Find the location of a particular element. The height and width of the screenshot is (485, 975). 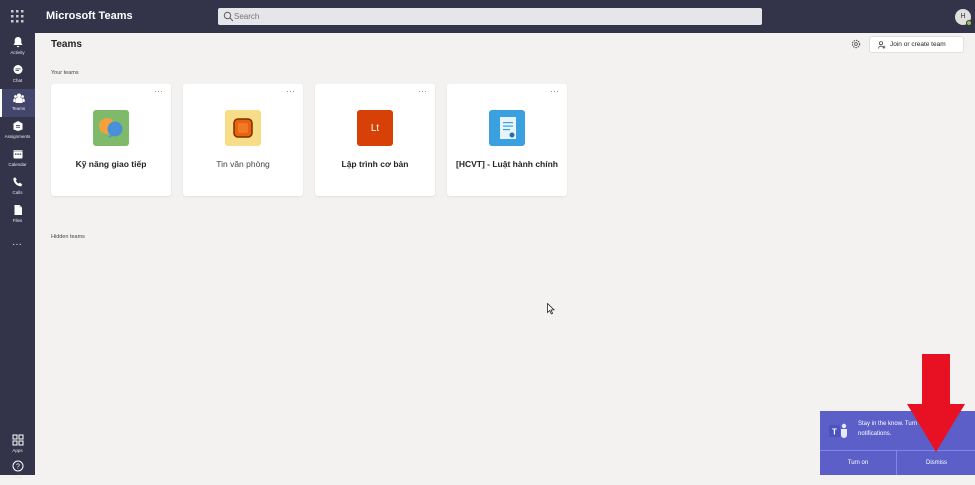

rail-item-calendar: Calendar is located at coordinates (17, 159).